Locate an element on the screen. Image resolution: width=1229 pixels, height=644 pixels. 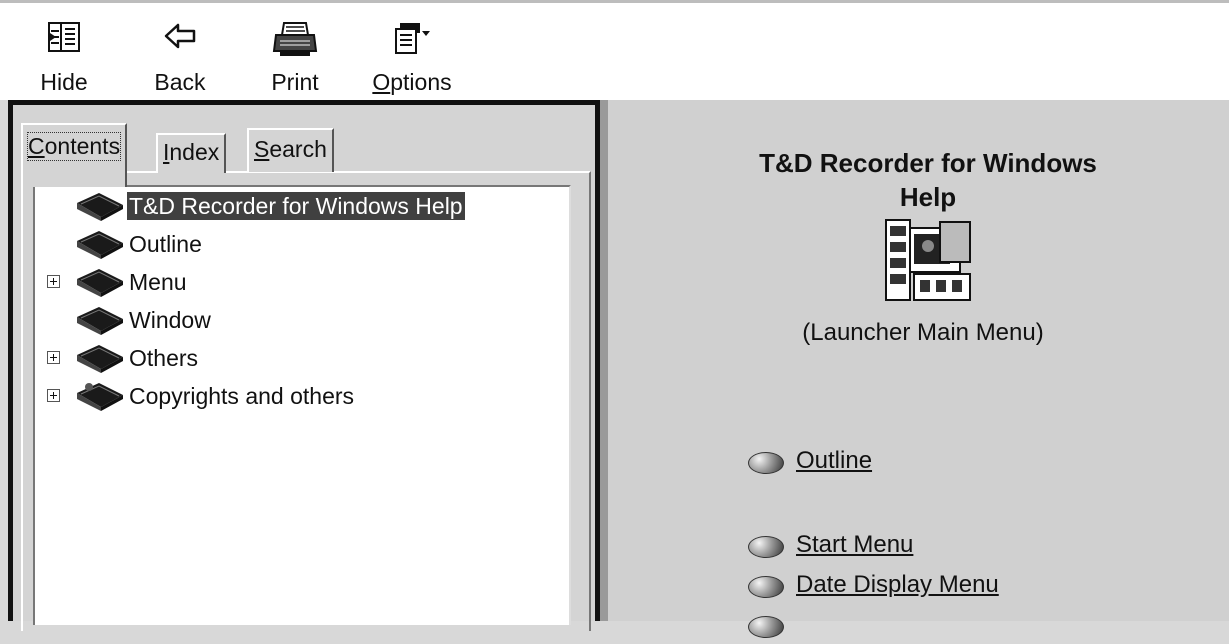
tree-item-label: T&D Recorder for Windows Help is located at coordinates (296, 206).